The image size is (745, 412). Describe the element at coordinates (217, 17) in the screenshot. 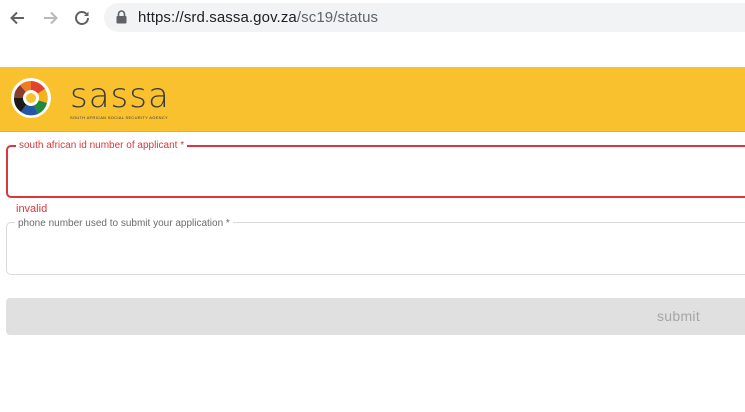

I see `url-host: https://srd.sassa.gov.za` at that location.